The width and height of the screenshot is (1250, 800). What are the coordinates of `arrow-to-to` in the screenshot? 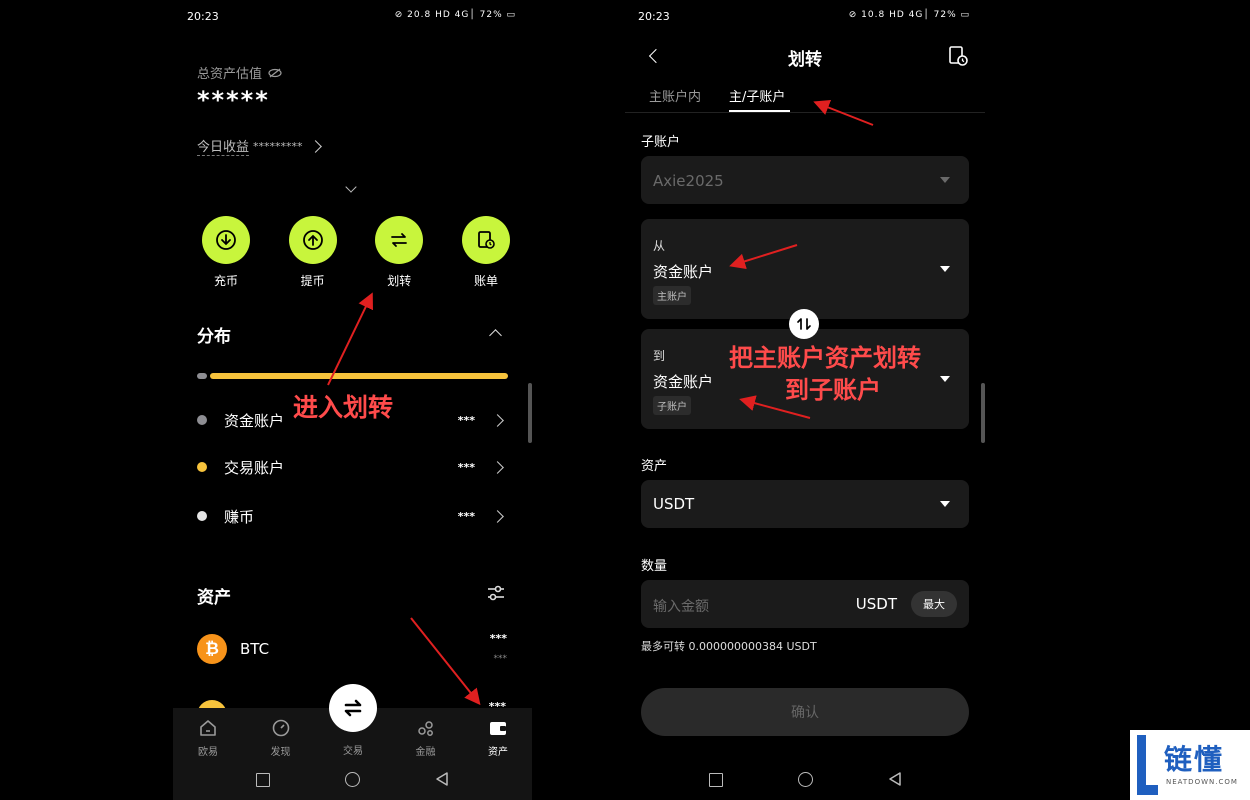 It's located at (775, 407).